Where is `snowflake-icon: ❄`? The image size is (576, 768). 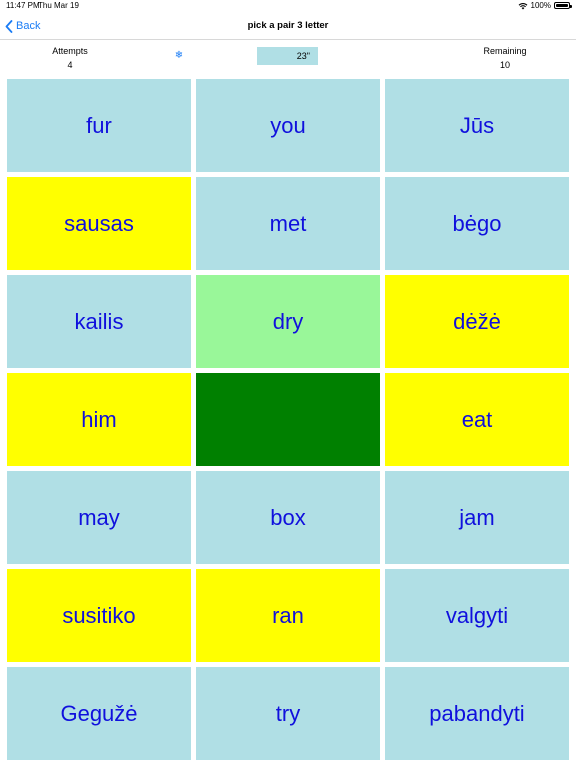 snowflake-icon: ❄ is located at coordinates (179, 56).